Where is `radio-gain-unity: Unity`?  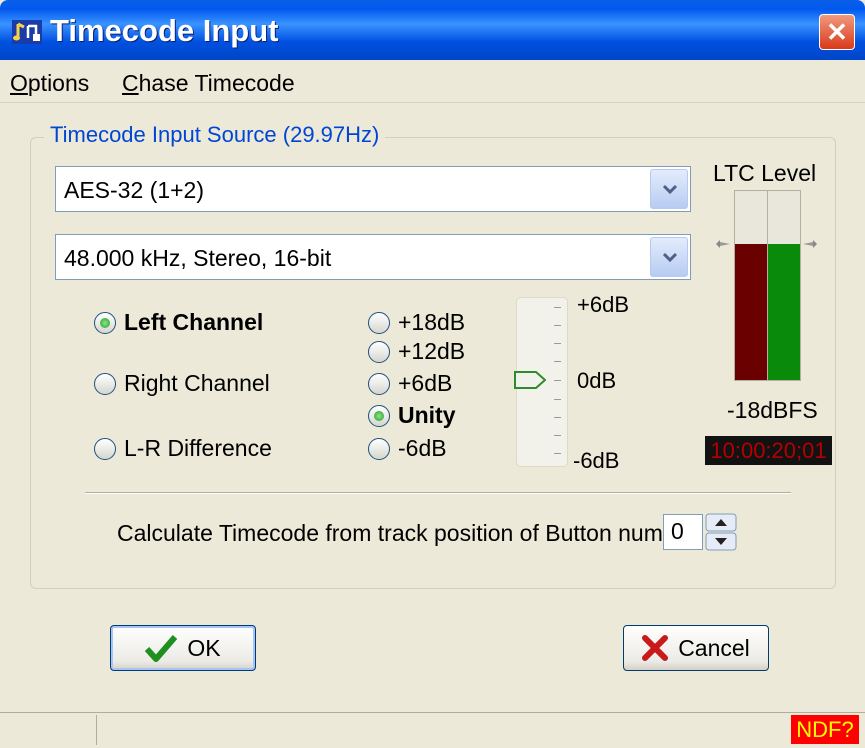
radio-gain-unity: Unity is located at coordinates (412, 415).